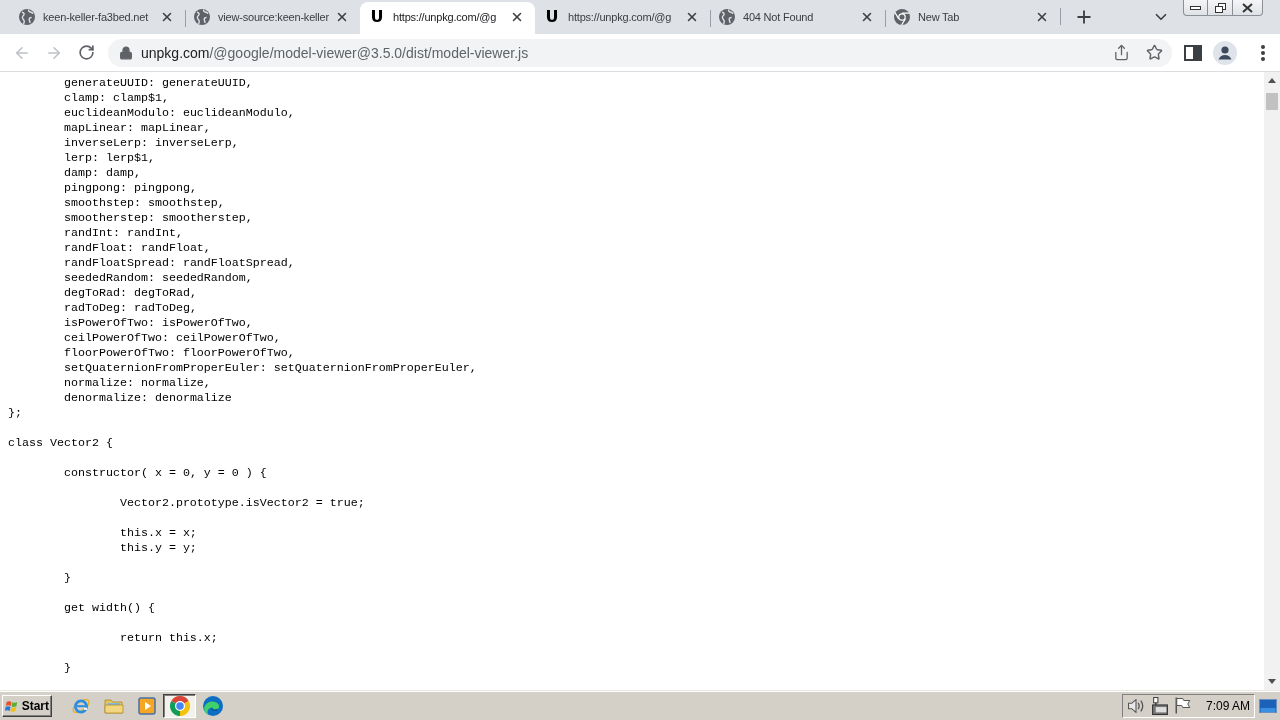 The width and height of the screenshot is (1280, 720). Describe the element at coordinates (640, 52) in the screenshot. I see `address-bar: unpkg.com/@google/model-viewer@3.5.0/dist/model-viewer.js` at that location.